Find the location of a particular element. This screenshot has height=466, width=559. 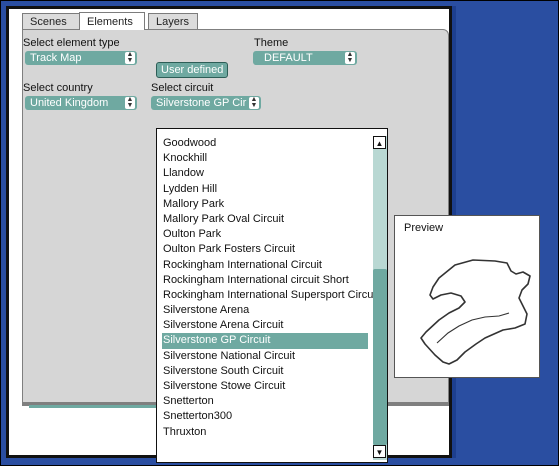

tab-elements: Elements is located at coordinates (112, 21).